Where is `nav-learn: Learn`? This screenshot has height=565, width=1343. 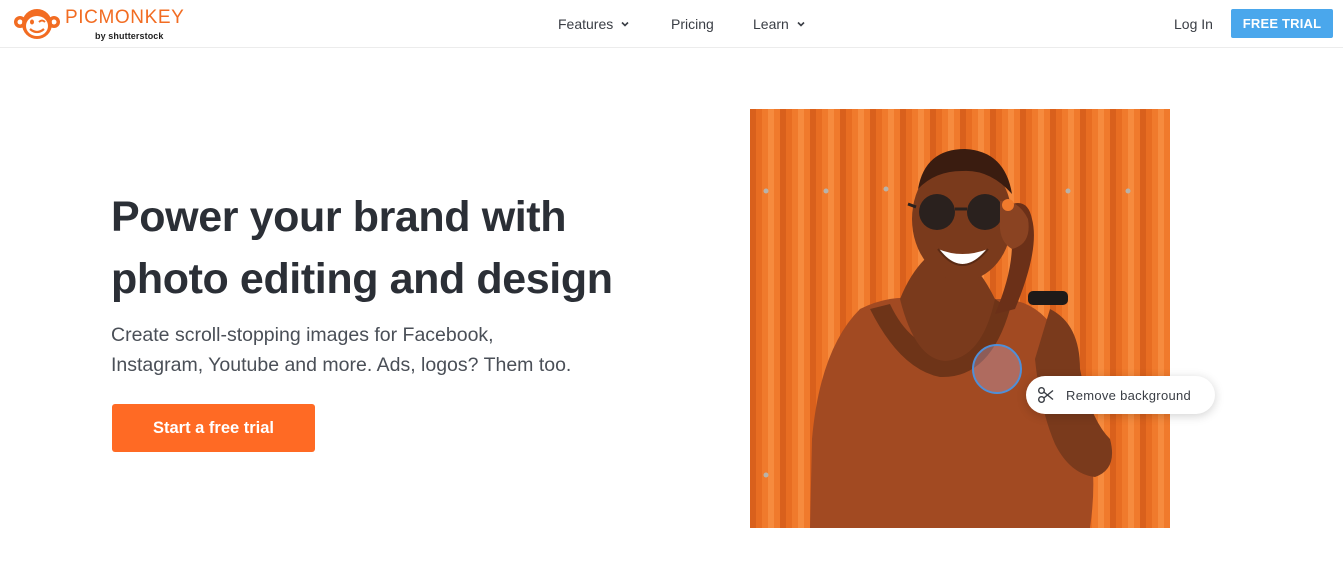
nav-learn: Learn is located at coordinates (779, 23).